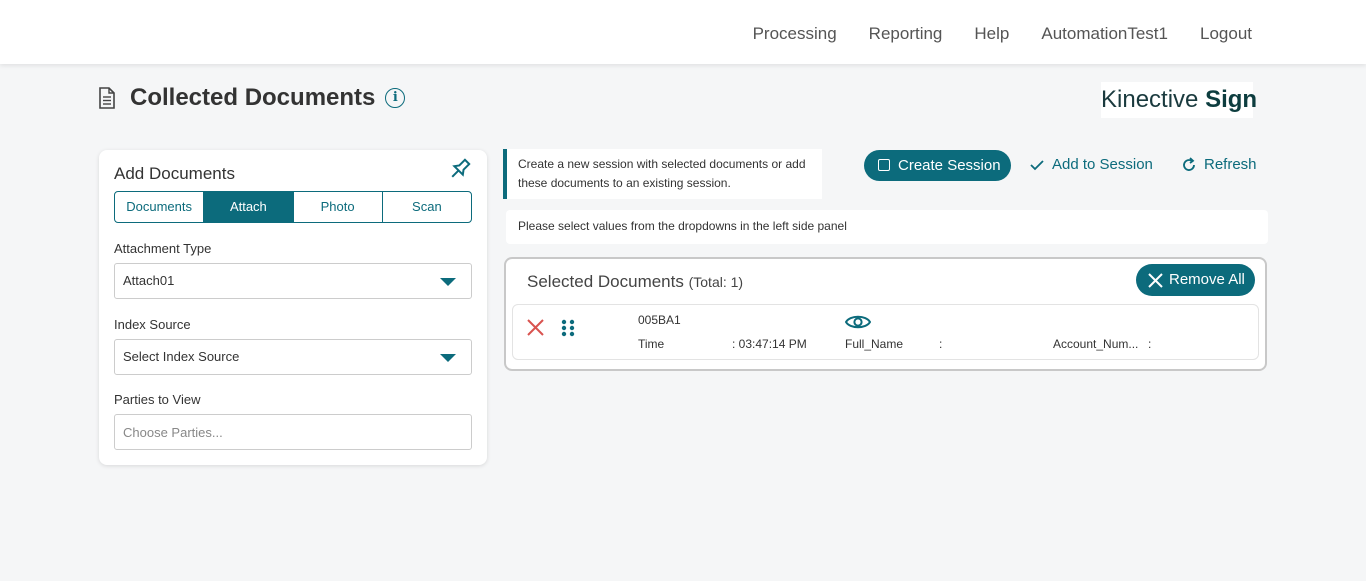 This screenshot has height=581, width=1366. I want to click on nav-processing: Processing, so click(795, 34).